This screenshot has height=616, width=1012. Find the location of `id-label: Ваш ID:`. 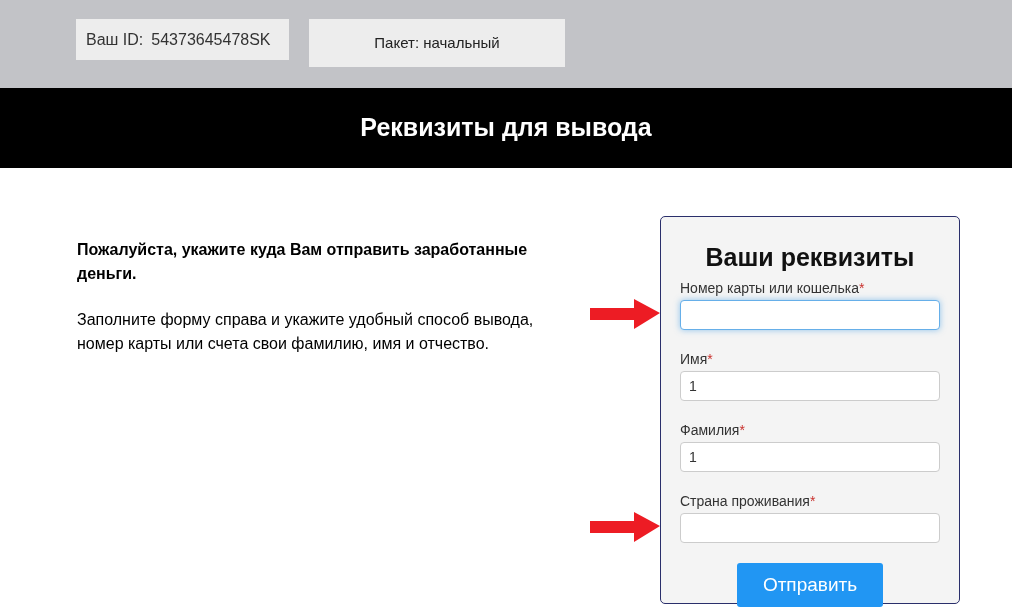

id-label: Ваш ID: is located at coordinates (115, 39).